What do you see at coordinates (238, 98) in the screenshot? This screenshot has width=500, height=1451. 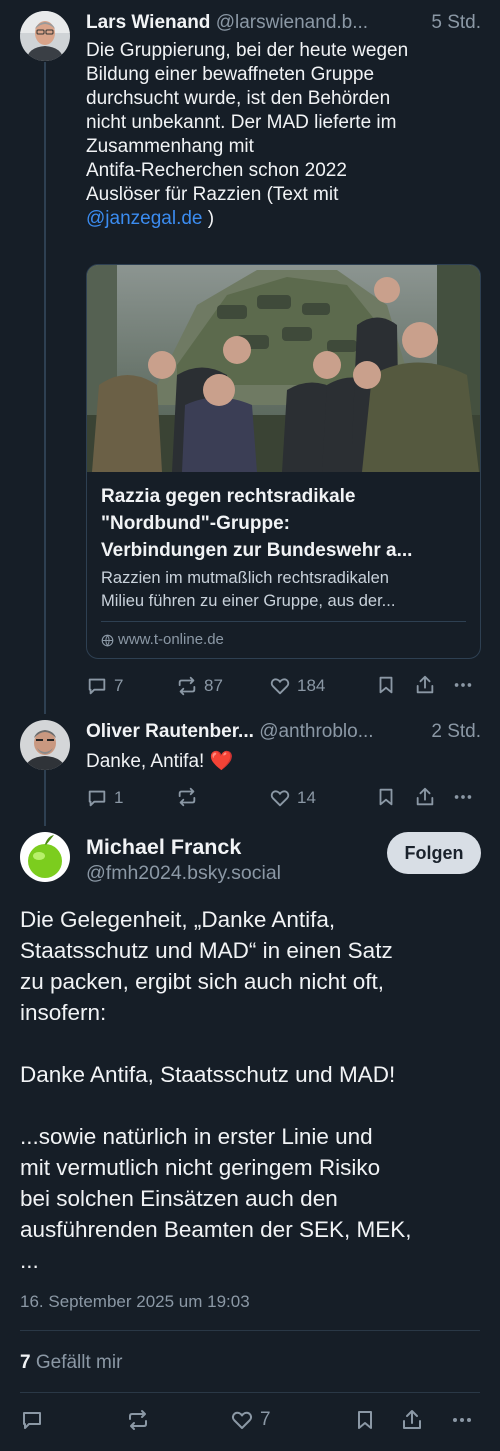 I see `text-line: durchsucht wurde, ist den Behörden` at bounding box center [238, 98].